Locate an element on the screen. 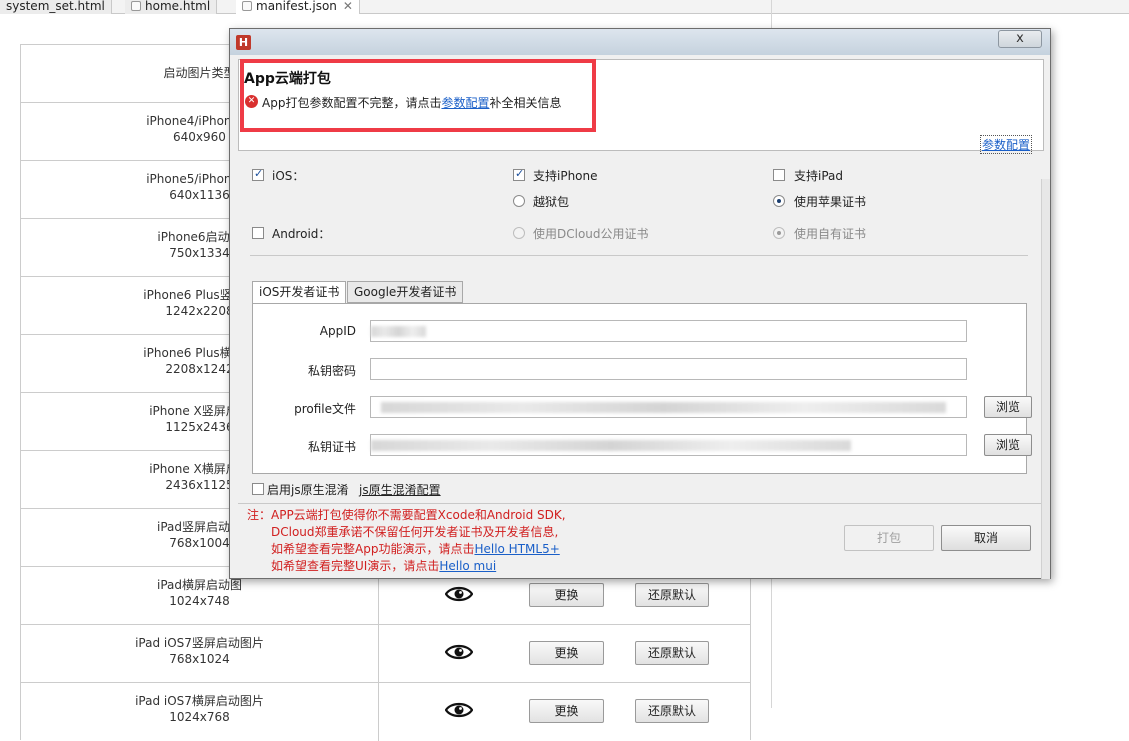 The height and width of the screenshot is (741, 1129). ios-label: iOS： is located at coordinates (288, 176).